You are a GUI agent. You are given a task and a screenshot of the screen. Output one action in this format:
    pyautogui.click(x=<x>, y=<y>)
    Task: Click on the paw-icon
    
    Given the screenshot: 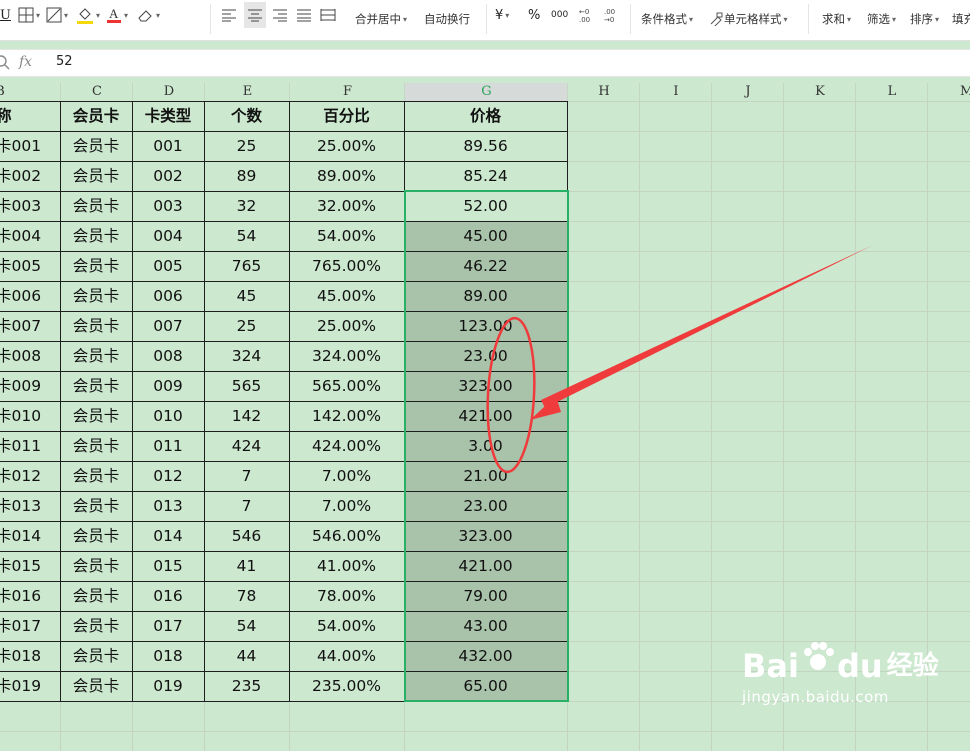 What is the action you would take?
    pyautogui.click(x=818, y=660)
    